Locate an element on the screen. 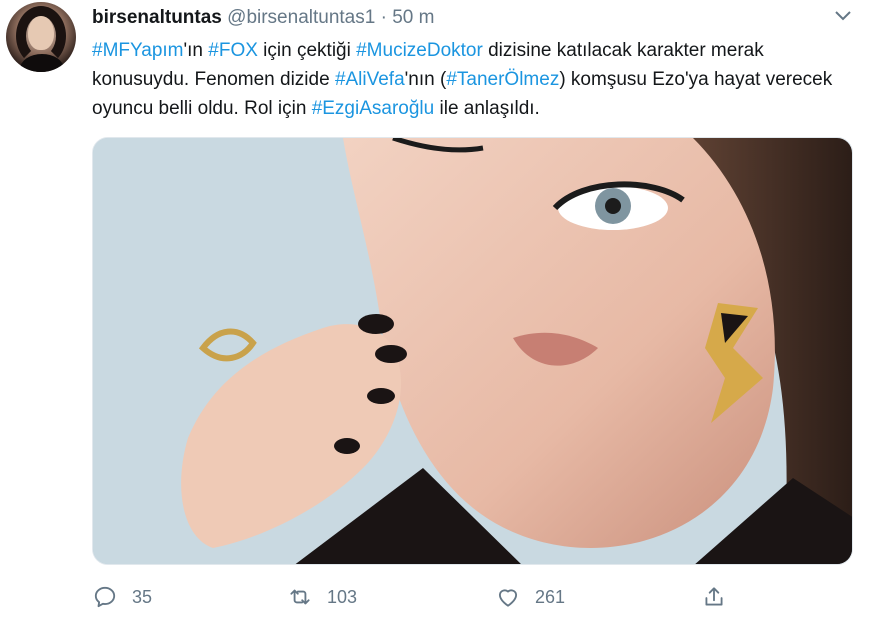  handle: @birsenaltuntas1 is located at coordinates (301, 17).